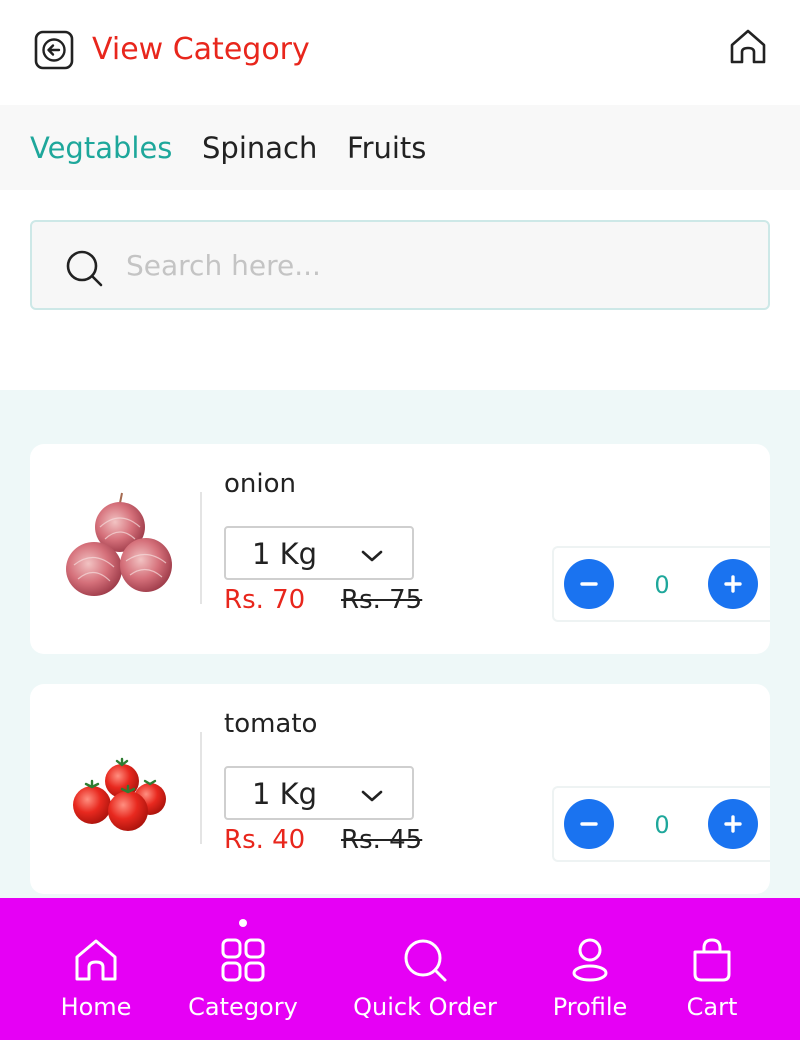  I want to click on home-button, so click(748, 47).